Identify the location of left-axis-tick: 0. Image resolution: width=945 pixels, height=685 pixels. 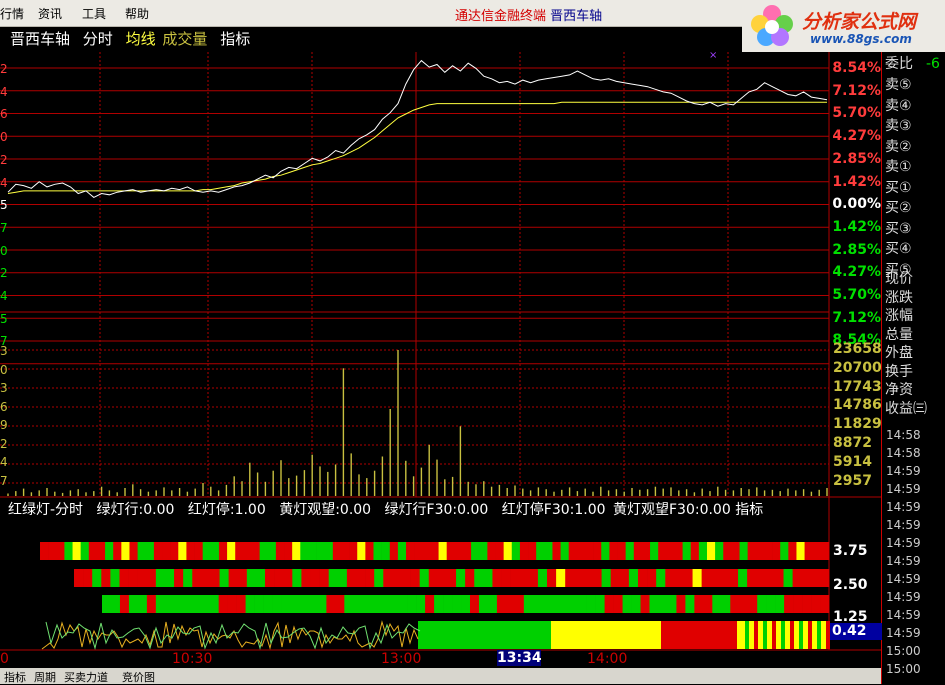
(4, 250).